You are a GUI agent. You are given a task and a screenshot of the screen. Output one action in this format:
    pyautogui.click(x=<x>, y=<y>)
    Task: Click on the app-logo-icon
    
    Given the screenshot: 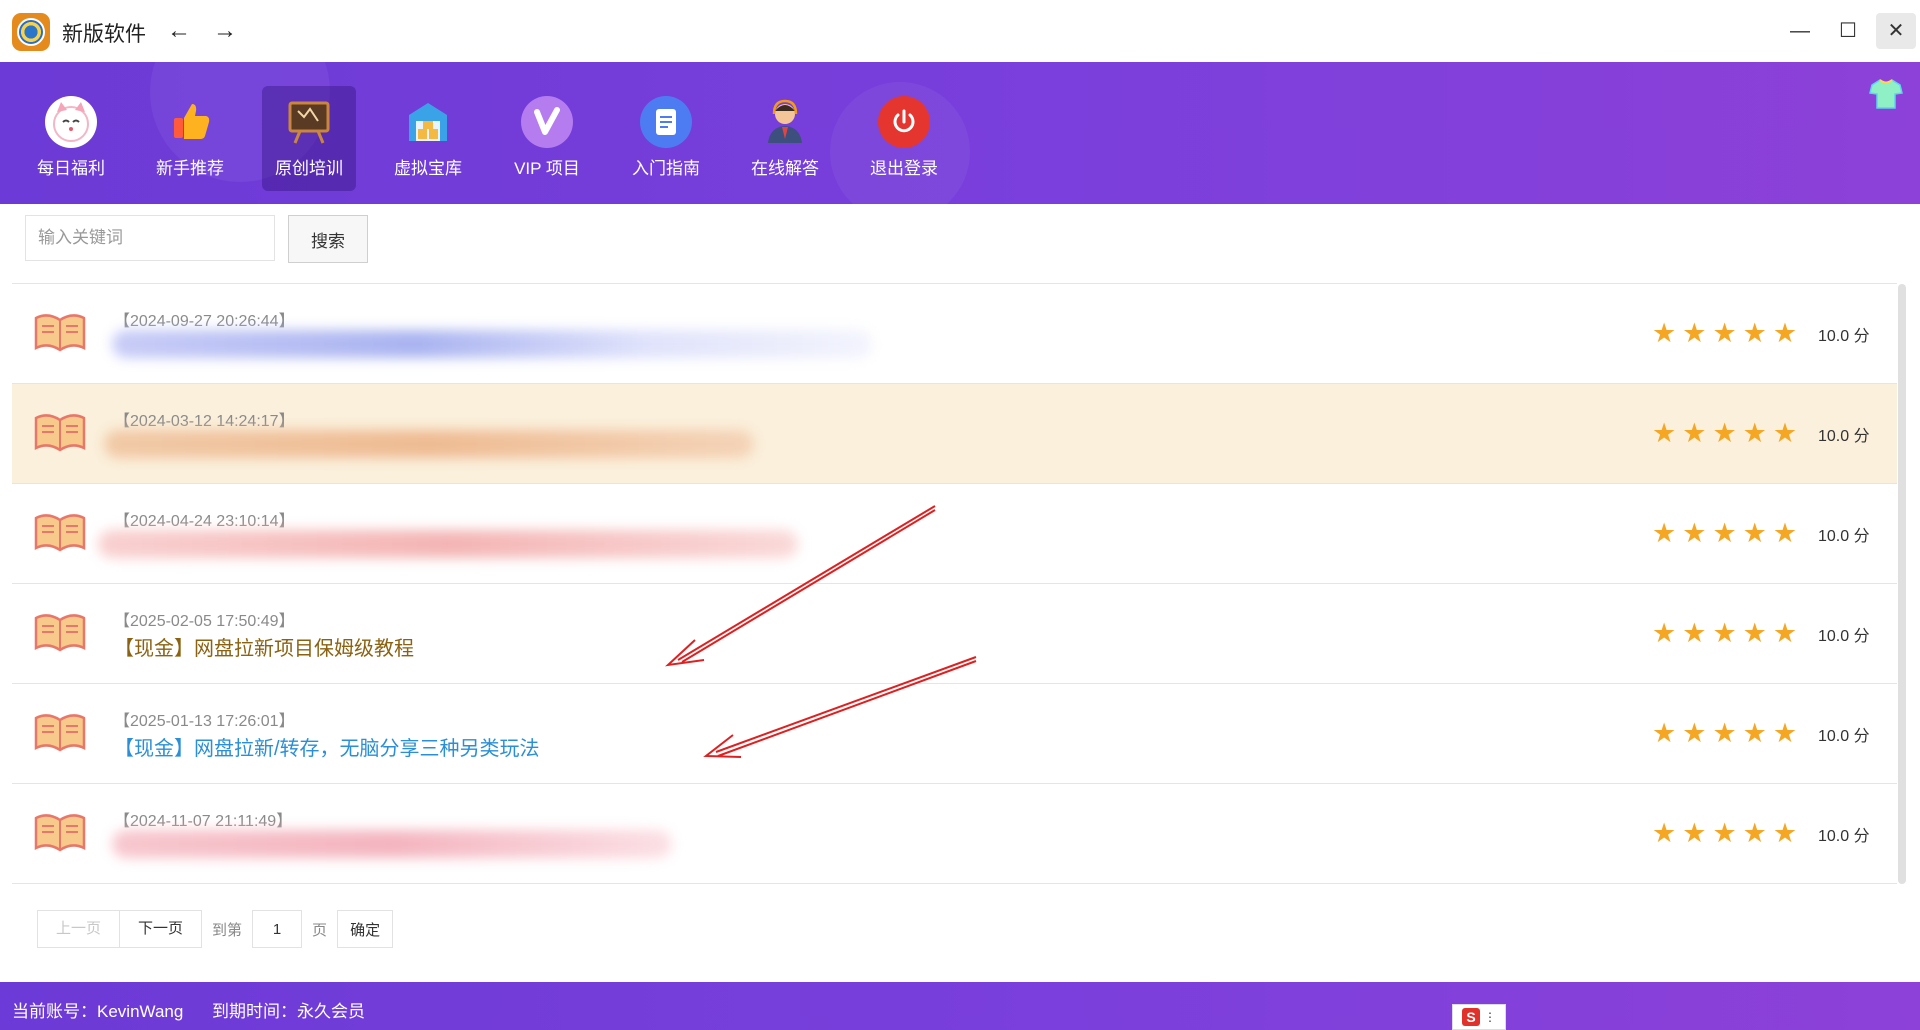 What is the action you would take?
    pyautogui.click(x=31, y=32)
    